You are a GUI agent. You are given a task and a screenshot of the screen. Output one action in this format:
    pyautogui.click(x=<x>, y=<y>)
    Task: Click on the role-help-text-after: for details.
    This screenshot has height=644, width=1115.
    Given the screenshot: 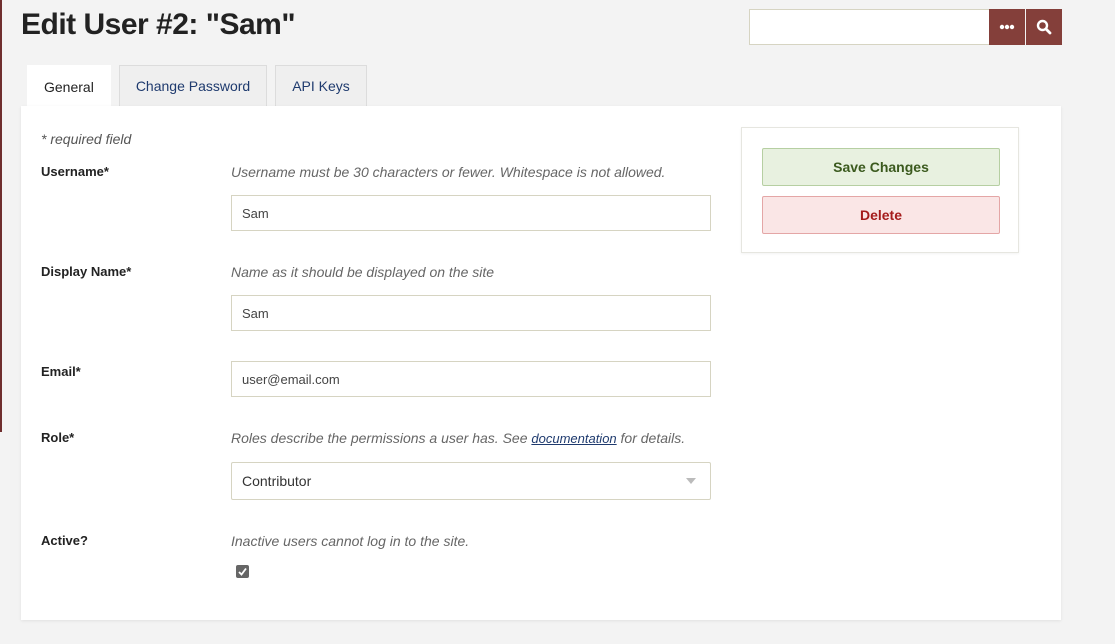 What is the action you would take?
    pyautogui.click(x=651, y=438)
    